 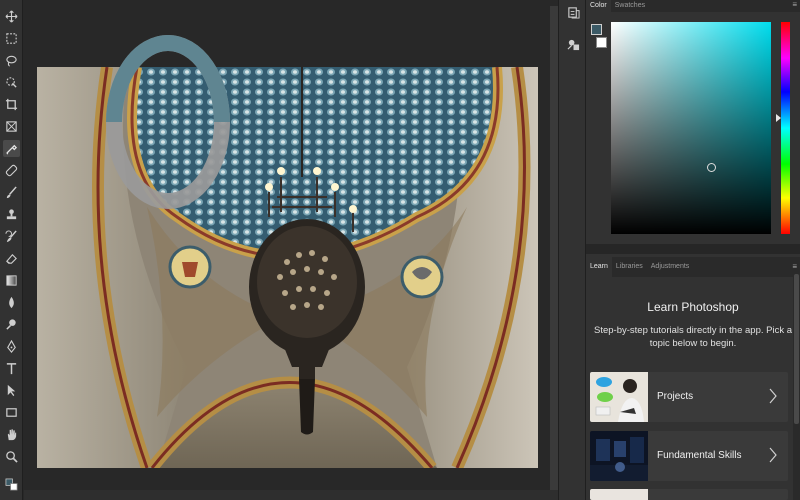 I want to click on foreground-color-swatch, so click(x=596, y=29).